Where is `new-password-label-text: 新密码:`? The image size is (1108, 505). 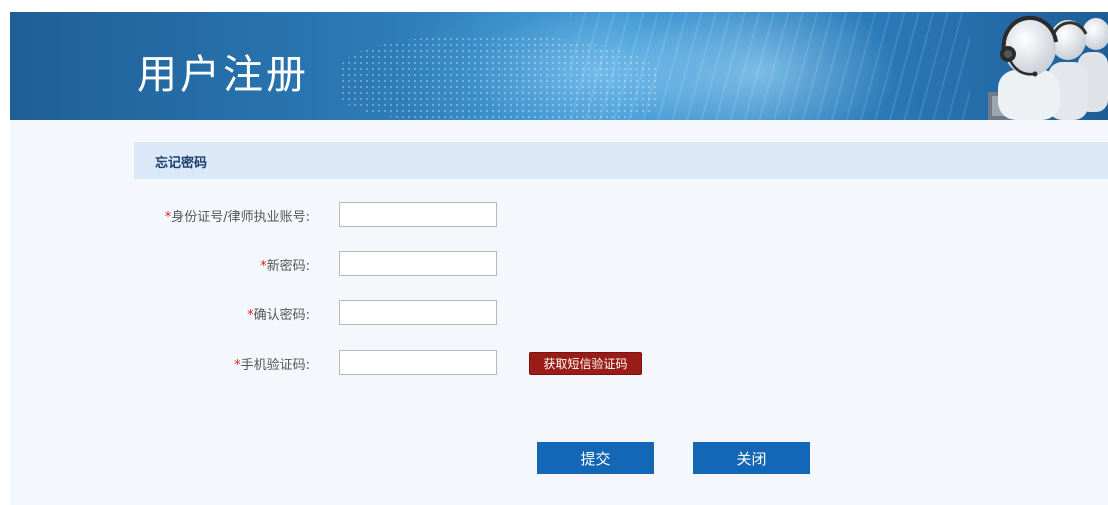
new-password-label-text: 新密码: is located at coordinates (288, 266).